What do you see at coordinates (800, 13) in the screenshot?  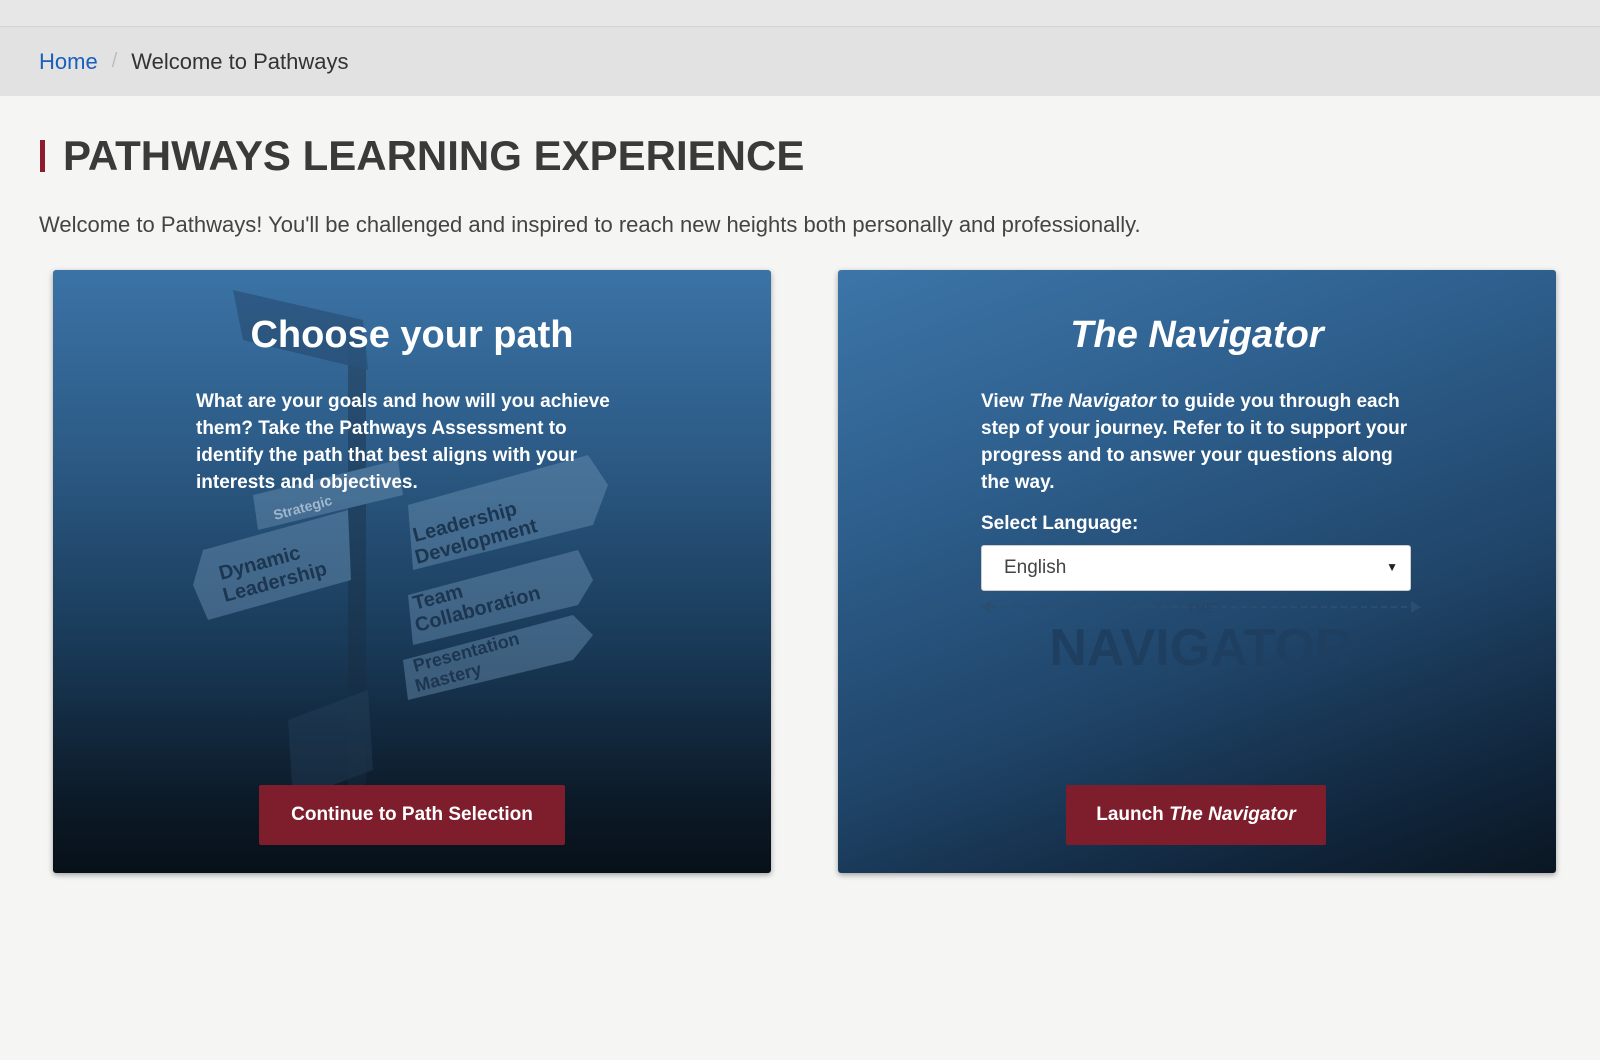 I see `browser-top-strip` at bounding box center [800, 13].